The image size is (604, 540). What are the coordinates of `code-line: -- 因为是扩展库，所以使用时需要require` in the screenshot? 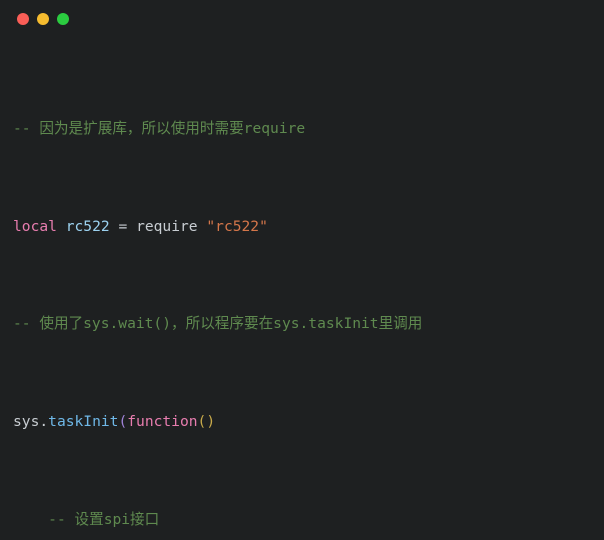 It's located at (308, 129).